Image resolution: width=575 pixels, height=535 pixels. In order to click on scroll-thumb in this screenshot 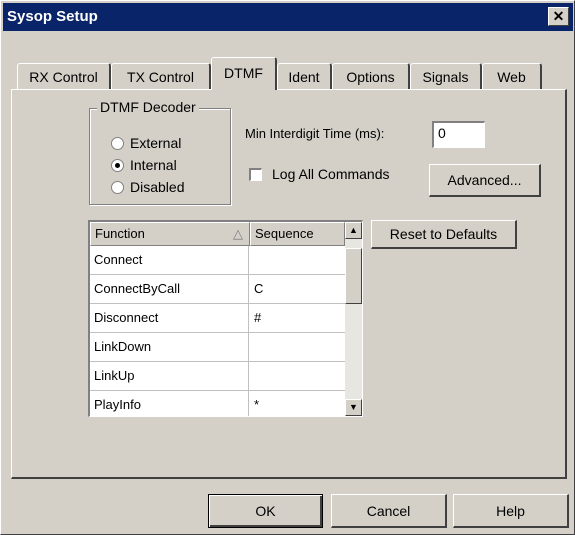, I will do `click(353, 276)`.